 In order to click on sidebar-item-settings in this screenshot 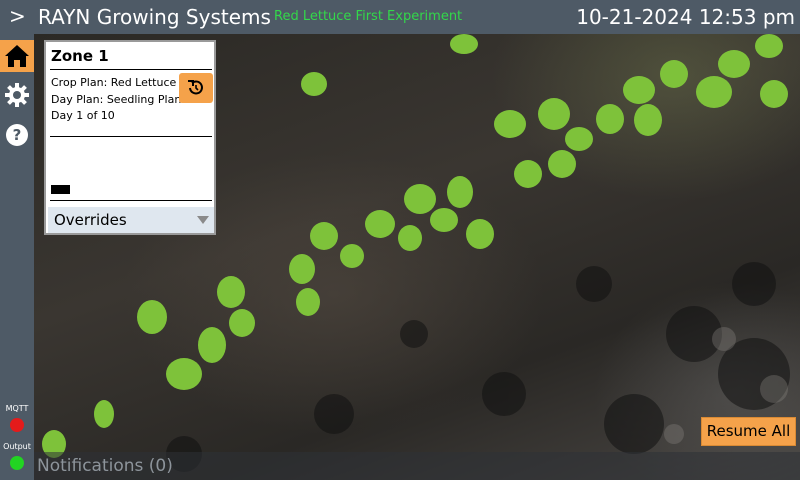, I will do `click(17, 95)`.